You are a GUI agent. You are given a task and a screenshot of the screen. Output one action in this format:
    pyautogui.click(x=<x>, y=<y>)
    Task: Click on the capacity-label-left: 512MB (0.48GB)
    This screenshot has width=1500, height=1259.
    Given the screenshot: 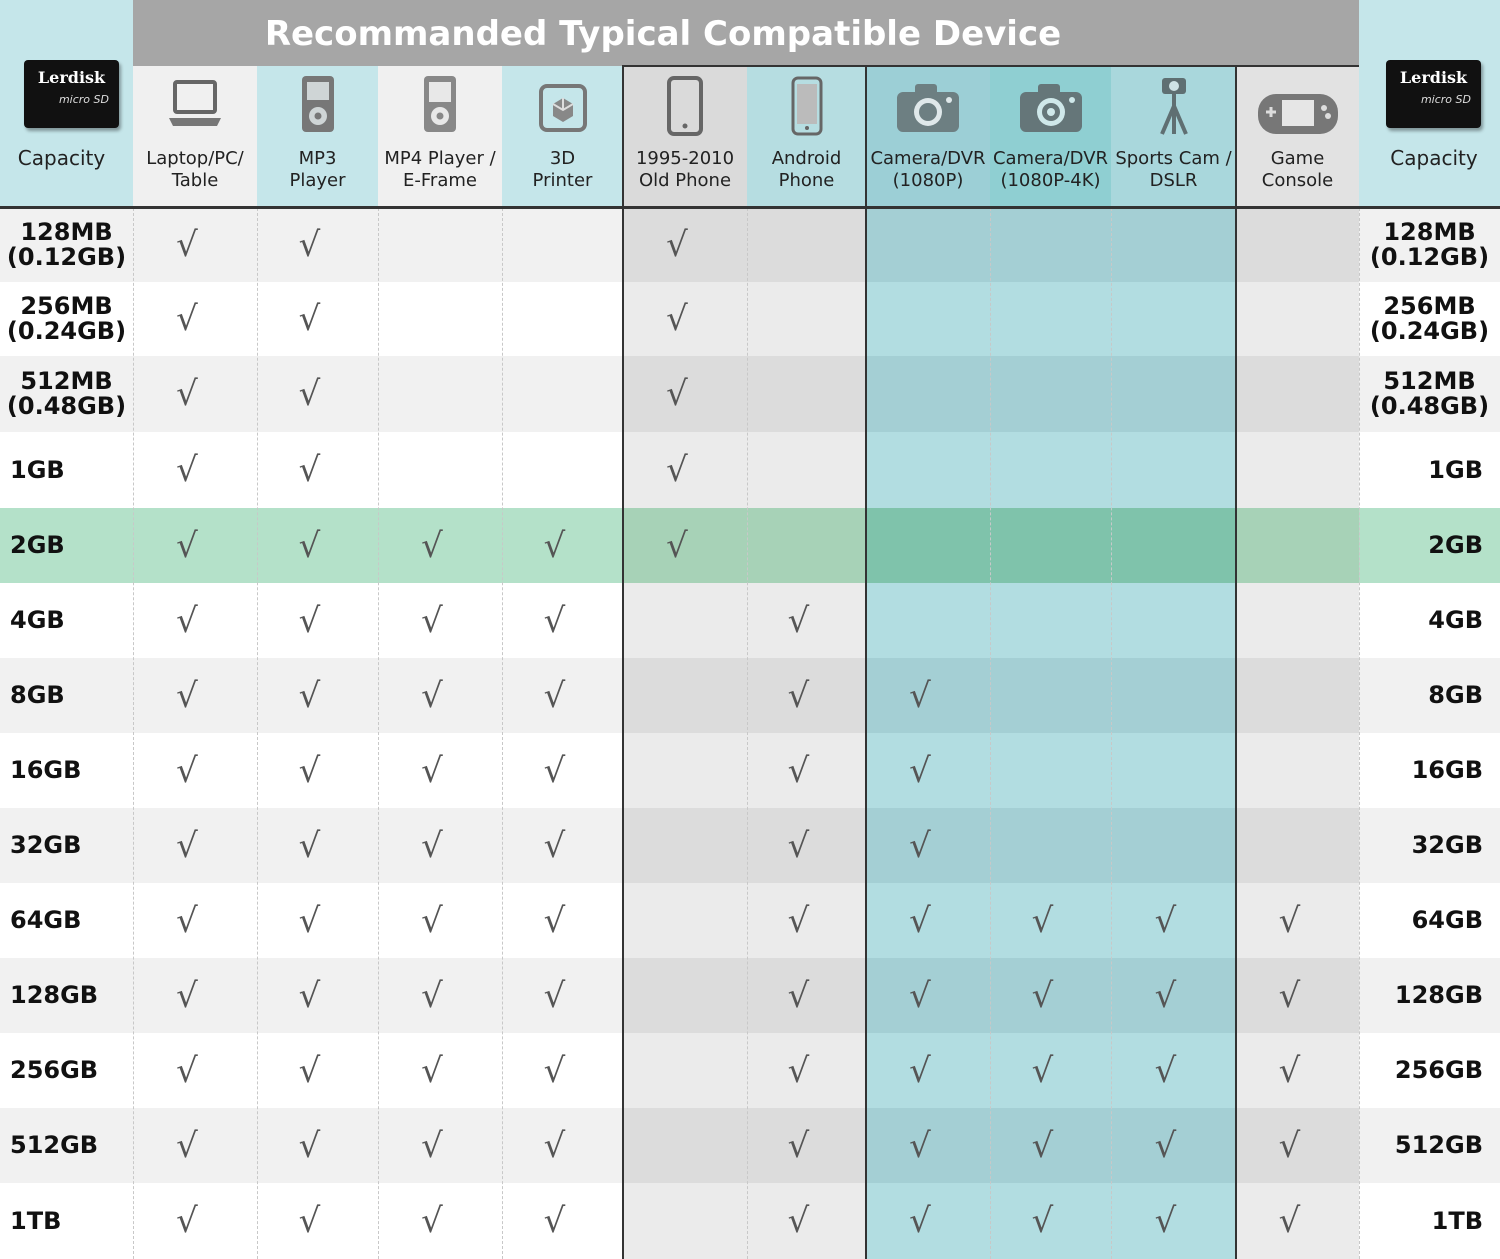 What is the action you would take?
    pyautogui.click(x=66, y=393)
    